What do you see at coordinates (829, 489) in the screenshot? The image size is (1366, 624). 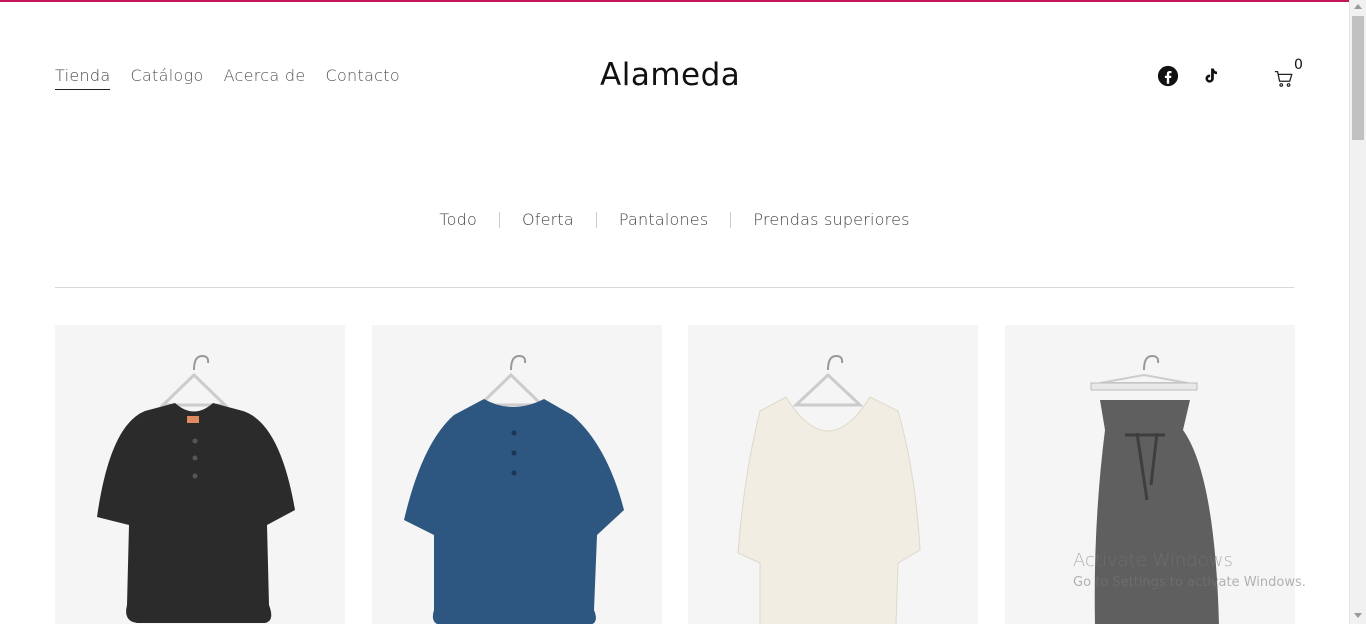 I see `cream-linen-top-image` at bounding box center [829, 489].